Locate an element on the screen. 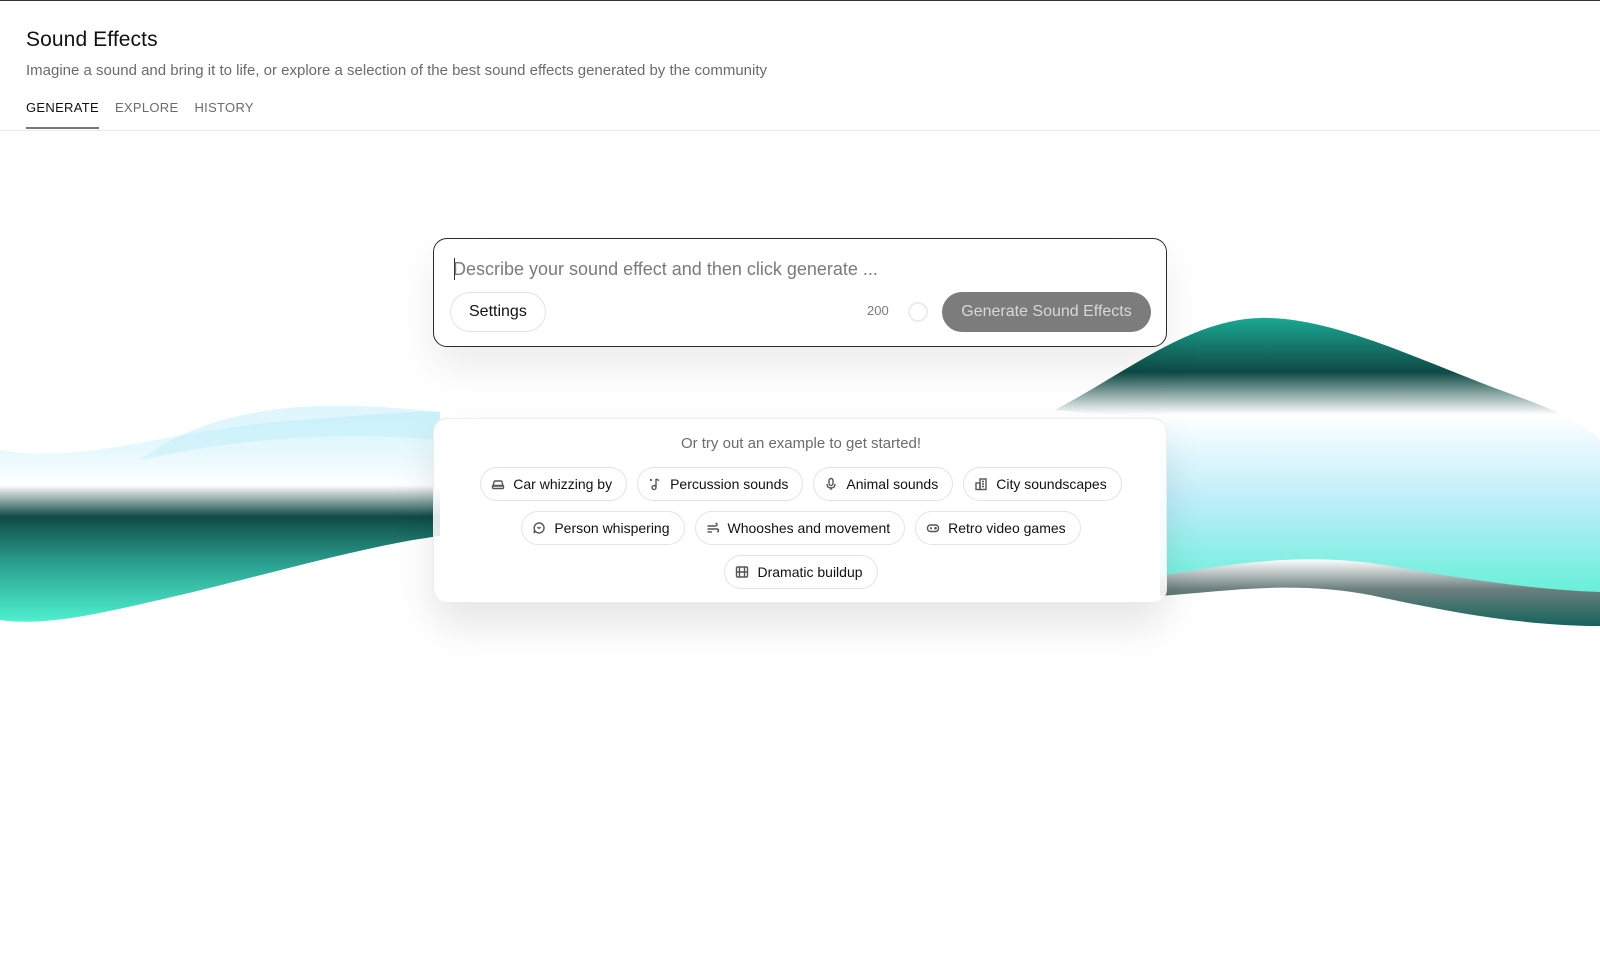  example-chip-city: City soundscapes is located at coordinates (1042, 484).